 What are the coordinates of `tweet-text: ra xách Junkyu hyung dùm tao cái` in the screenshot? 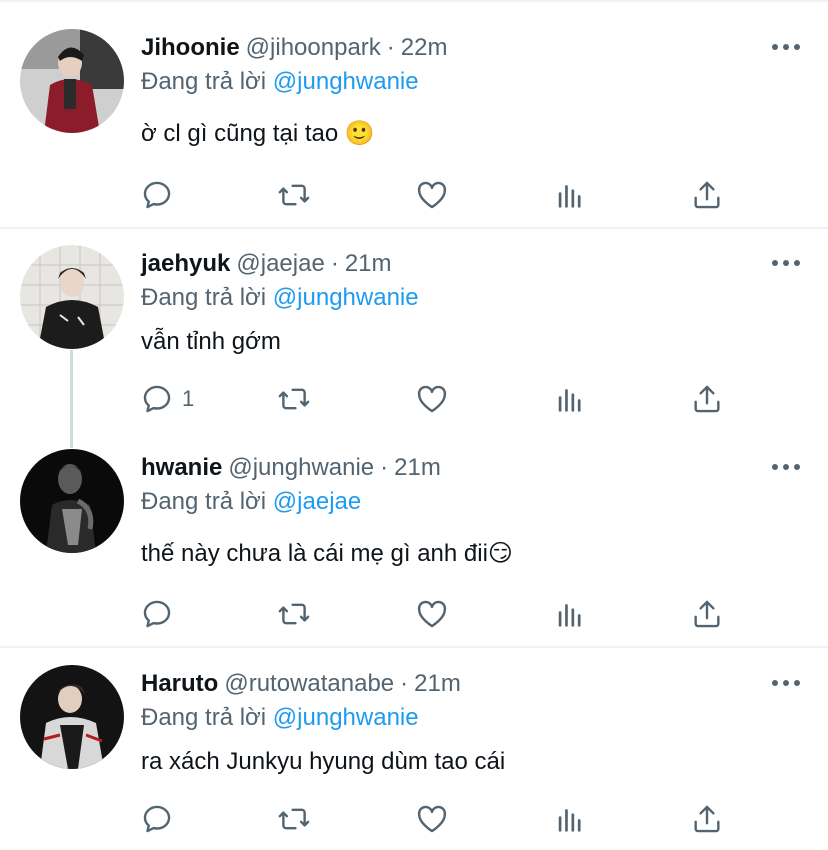 It's located at (323, 761).